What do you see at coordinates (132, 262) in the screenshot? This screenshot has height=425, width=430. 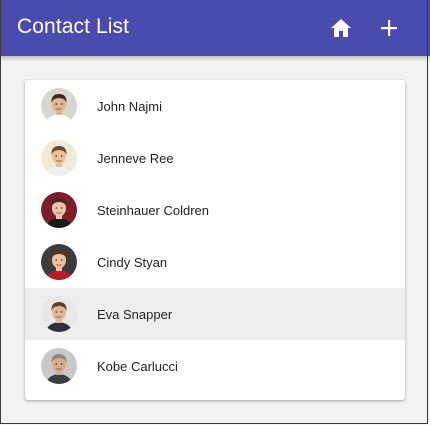 I see `contact-name: Cindy Styan` at bounding box center [132, 262].